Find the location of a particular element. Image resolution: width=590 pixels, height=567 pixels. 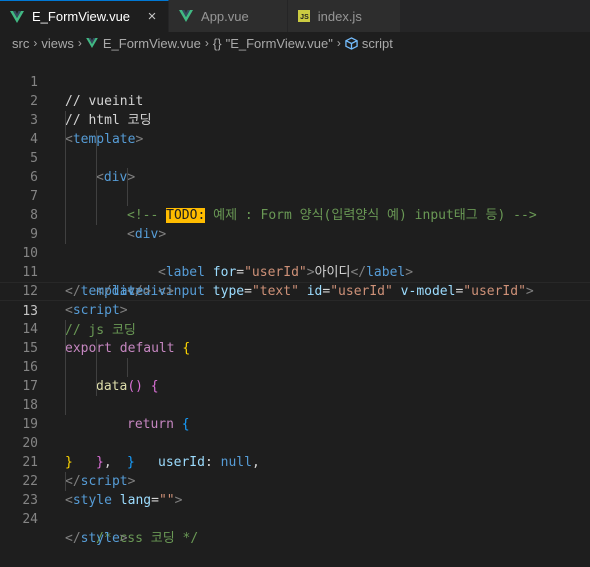

tab-e-formview: E_FormView.vue × is located at coordinates (85, 16).